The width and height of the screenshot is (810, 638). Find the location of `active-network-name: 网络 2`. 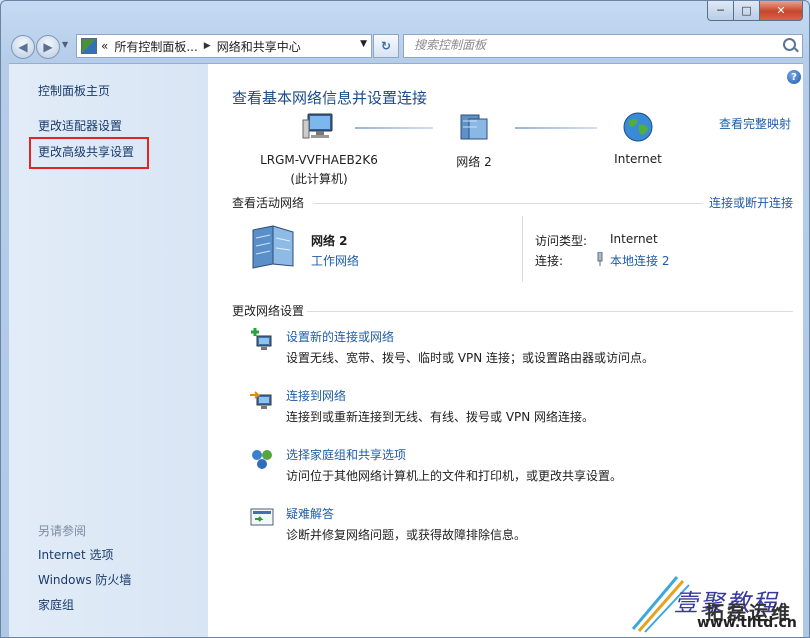

active-network-name: 网络 2 is located at coordinates (329, 241).